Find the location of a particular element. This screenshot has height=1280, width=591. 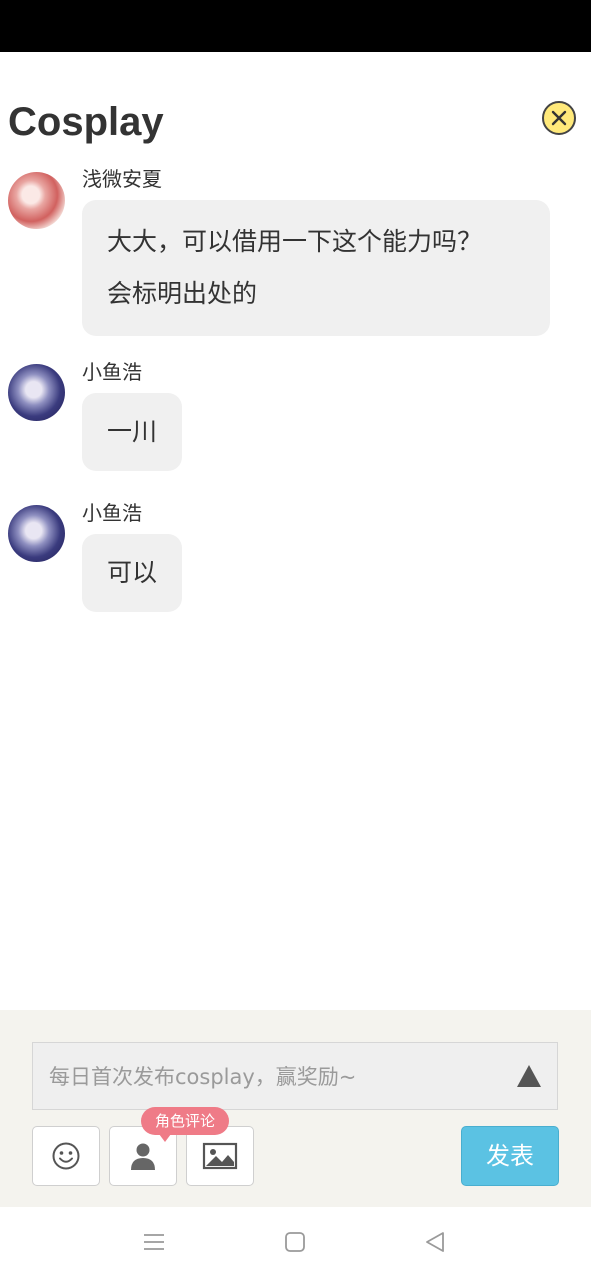

close-icon is located at coordinates (559, 118).